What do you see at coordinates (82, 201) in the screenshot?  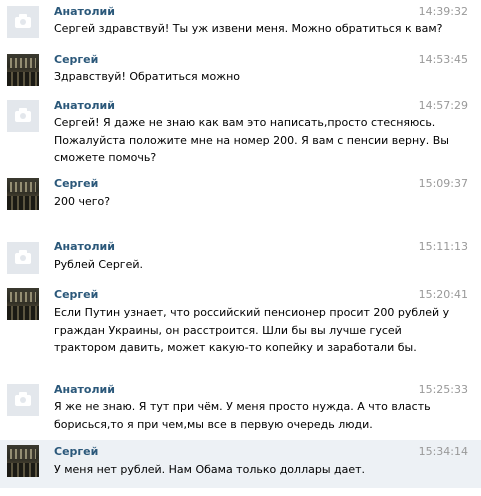 I see `message-text-line: 200 чего?` at bounding box center [82, 201].